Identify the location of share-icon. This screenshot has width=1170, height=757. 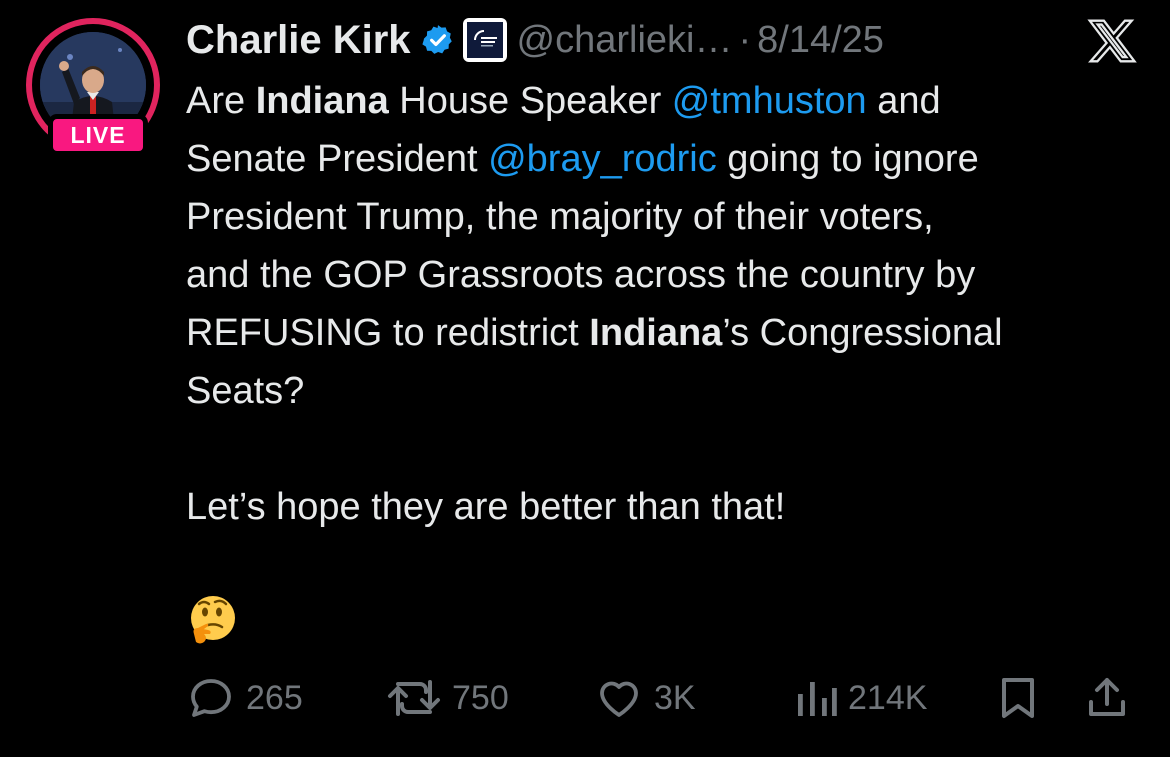
(1107, 697).